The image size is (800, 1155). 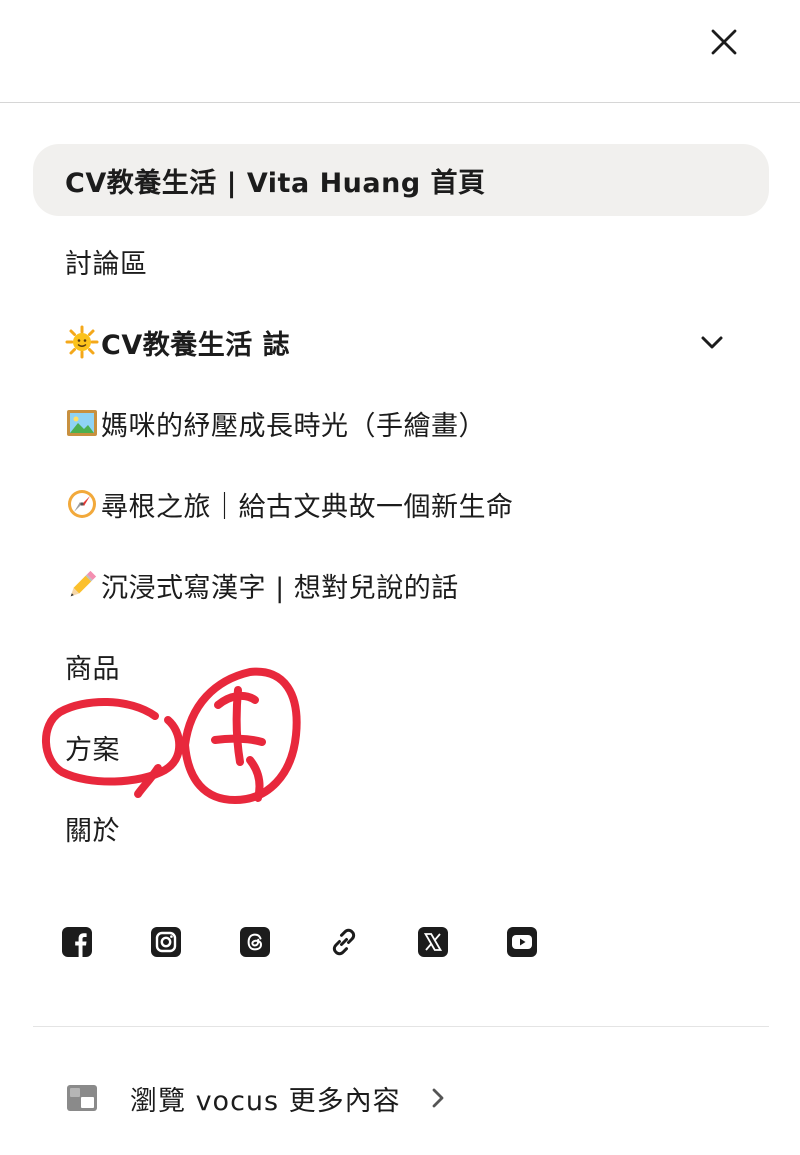 What do you see at coordinates (166, 942) in the screenshot?
I see `instagram-icon` at bounding box center [166, 942].